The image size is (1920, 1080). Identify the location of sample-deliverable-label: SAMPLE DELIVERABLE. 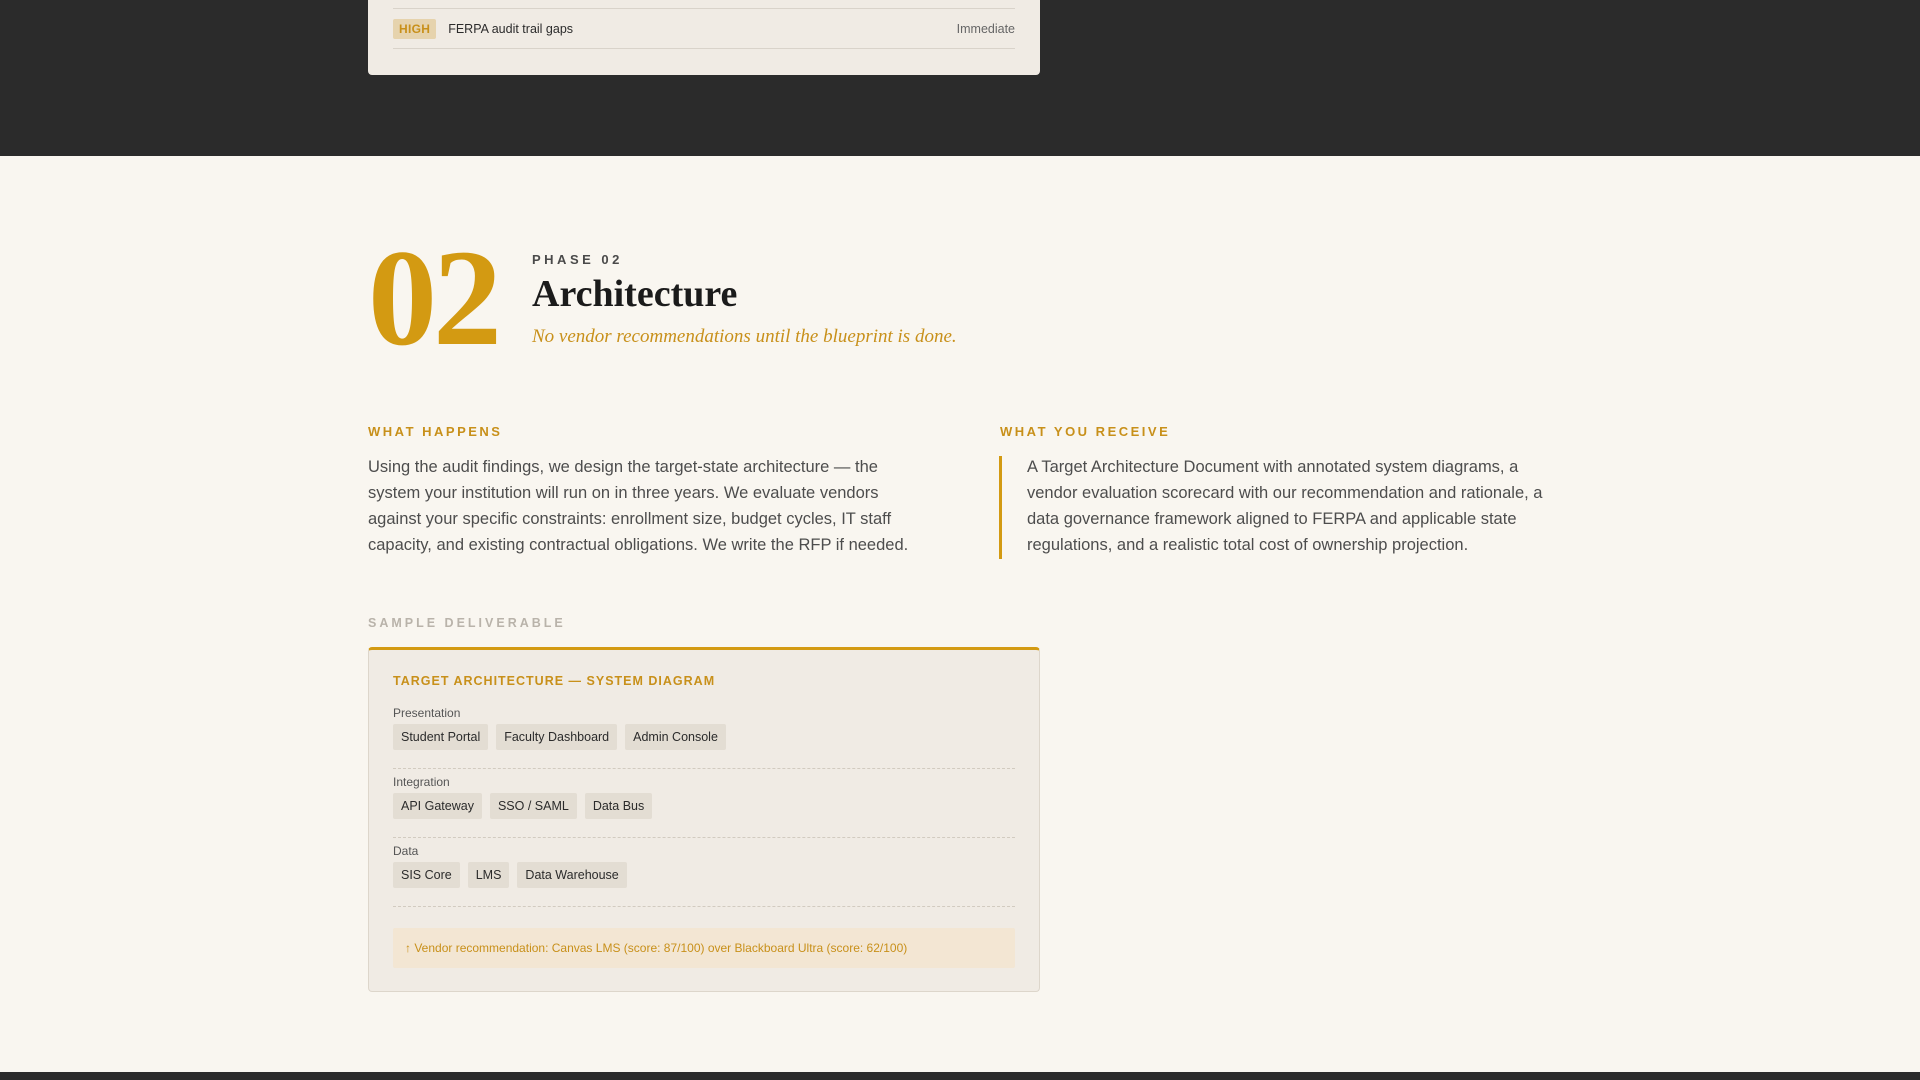
(467, 623).